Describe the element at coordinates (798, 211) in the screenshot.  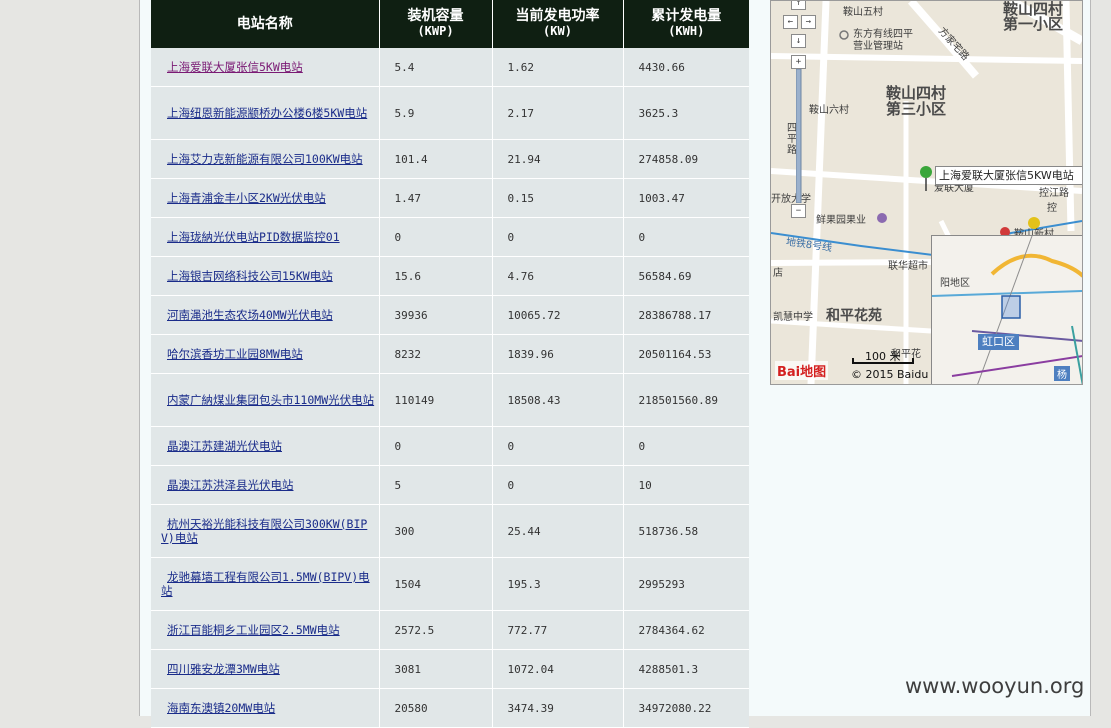
I see `zoom-out-button: −` at that location.